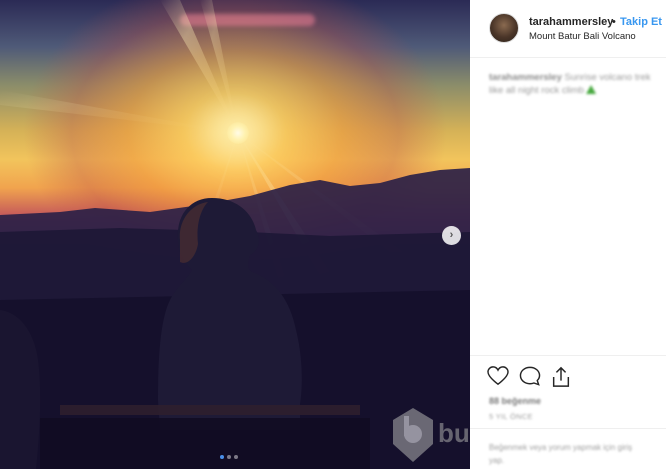  I want to click on follow-button: Takip Et, so click(641, 22).